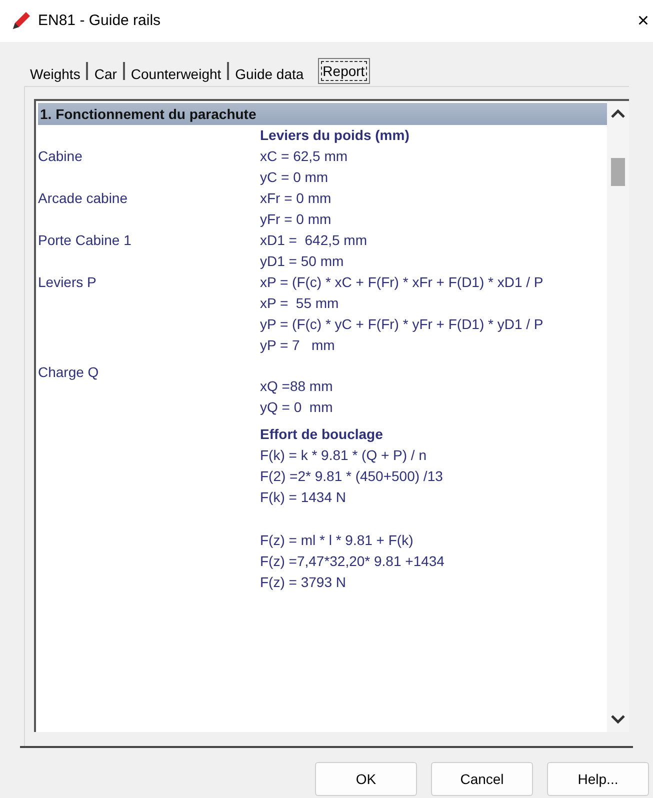 This screenshot has width=653, height=798. What do you see at coordinates (618, 719) in the screenshot?
I see `chevron-down-icon` at bounding box center [618, 719].